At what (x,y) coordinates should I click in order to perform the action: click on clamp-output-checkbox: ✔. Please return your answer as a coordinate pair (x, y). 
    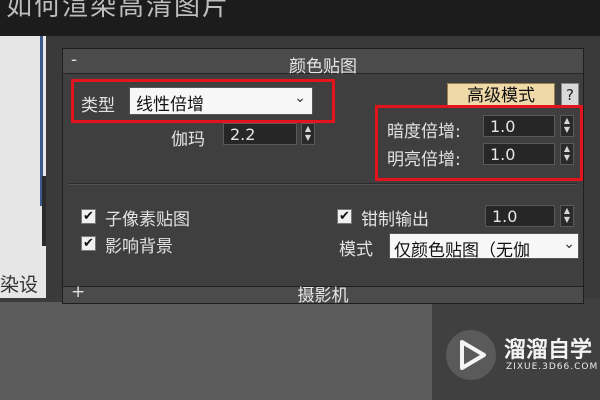
    Looking at the image, I should click on (344, 216).